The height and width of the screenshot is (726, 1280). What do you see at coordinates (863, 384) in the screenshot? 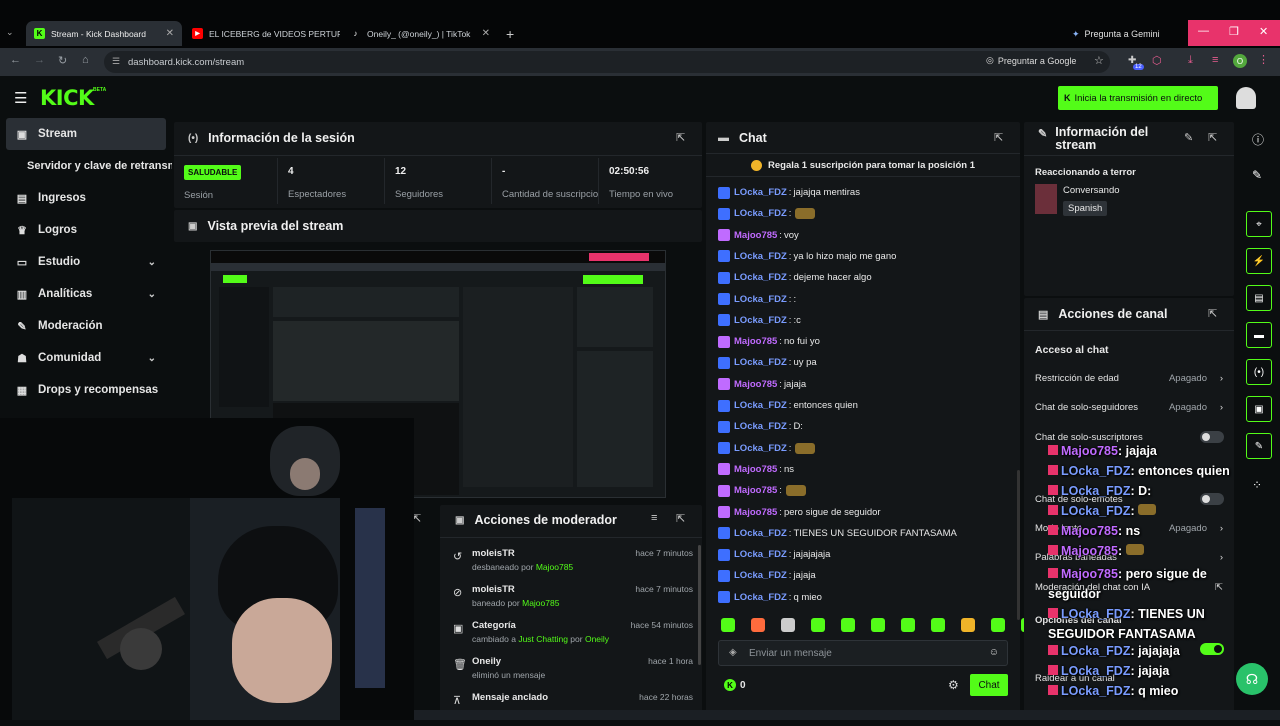
I see `chat-message: Majoo785: jajaja` at bounding box center [863, 384].